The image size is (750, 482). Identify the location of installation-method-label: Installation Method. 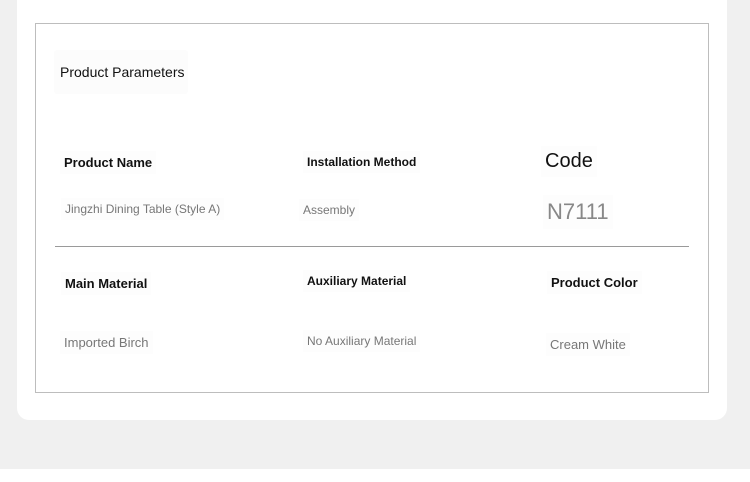
(362, 162).